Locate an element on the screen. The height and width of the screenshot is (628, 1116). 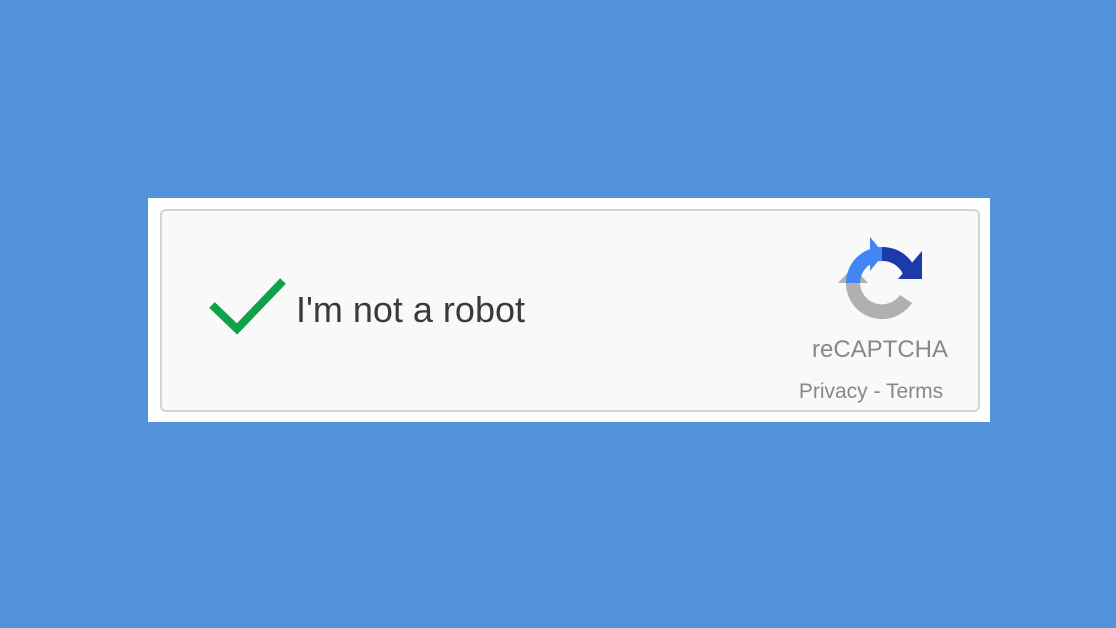
recaptcha-brand: reCAPTCHA is located at coordinates (880, 349).